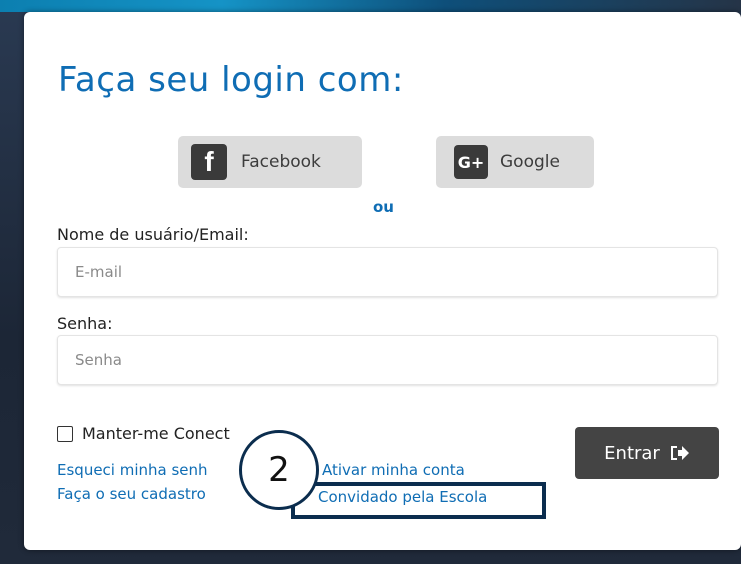  I want to click on google-login-button: G+ Google, so click(515, 162).